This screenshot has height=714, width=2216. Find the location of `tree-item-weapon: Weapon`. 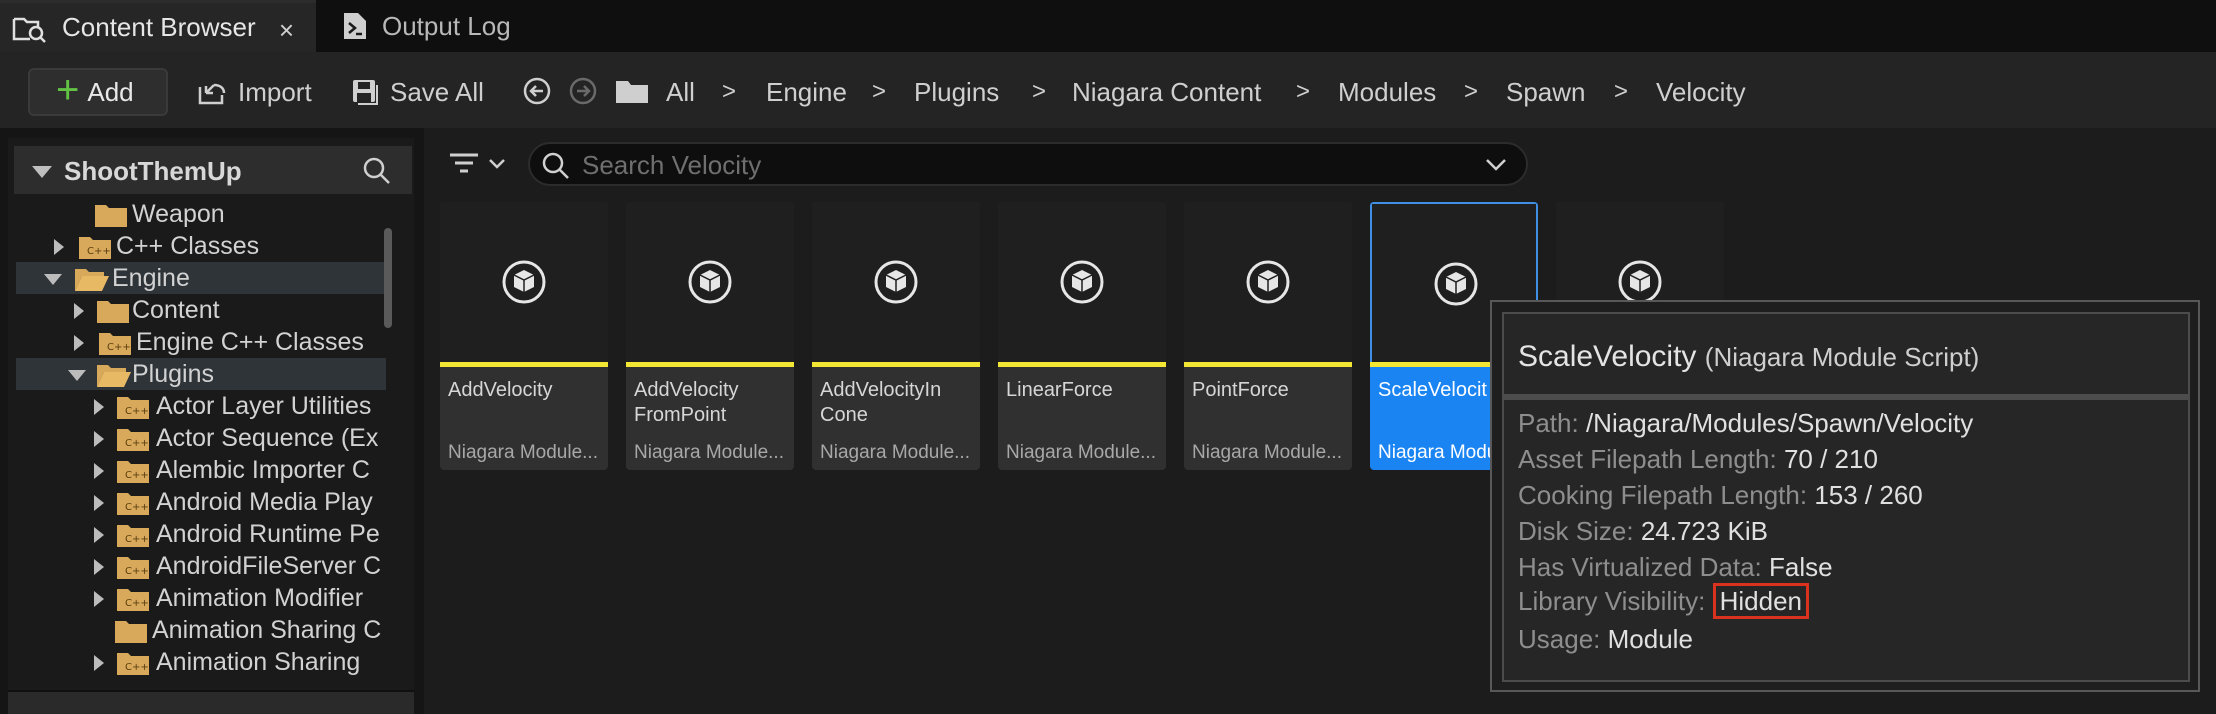

tree-item-weapon: Weapon is located at coordinates (201, 214).